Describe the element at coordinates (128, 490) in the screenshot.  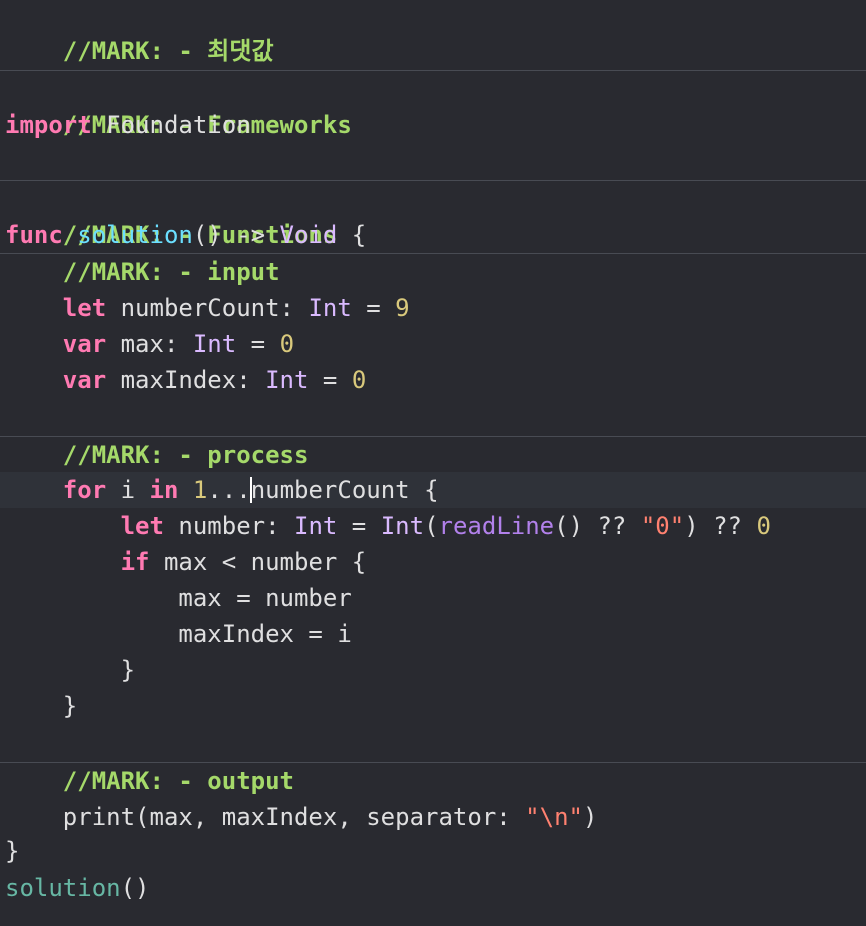
I see `loop-variable: i` at that location.